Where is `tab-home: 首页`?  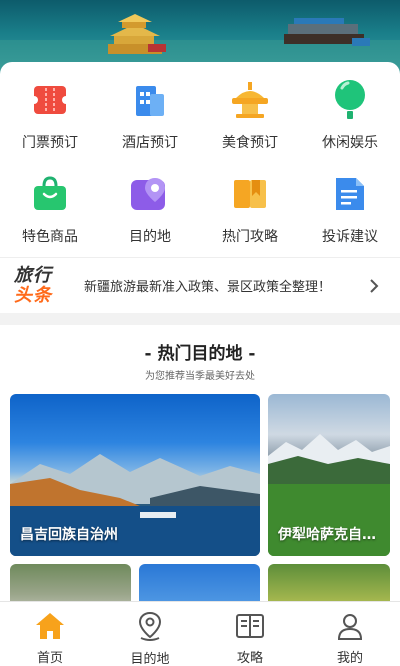 tab-home: 首页 is located at coordinates (50, 634).